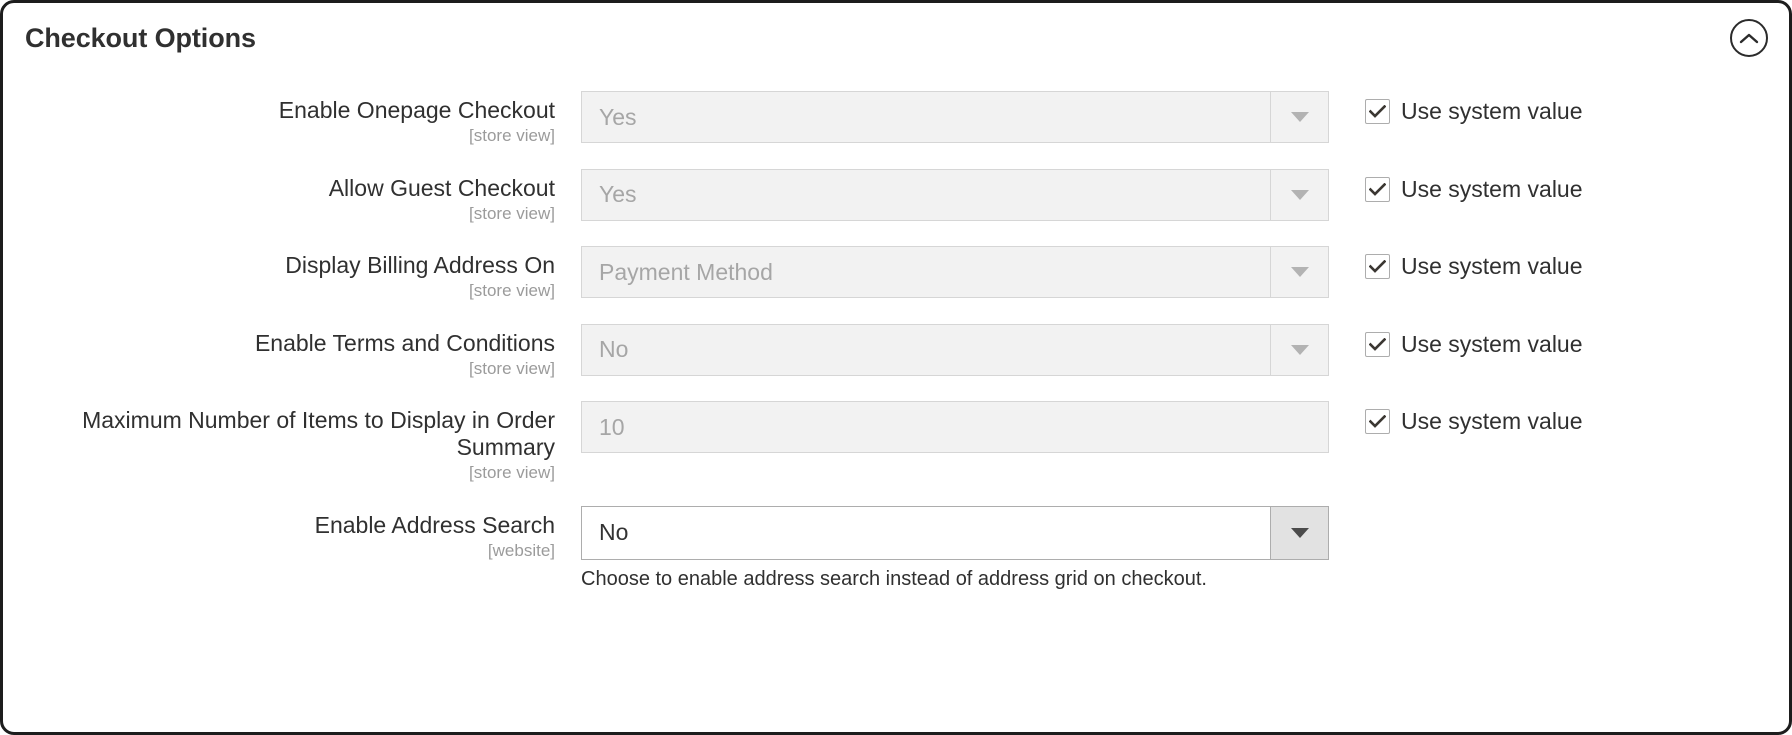  I want to click on field-control: 10, so click(955, 427).